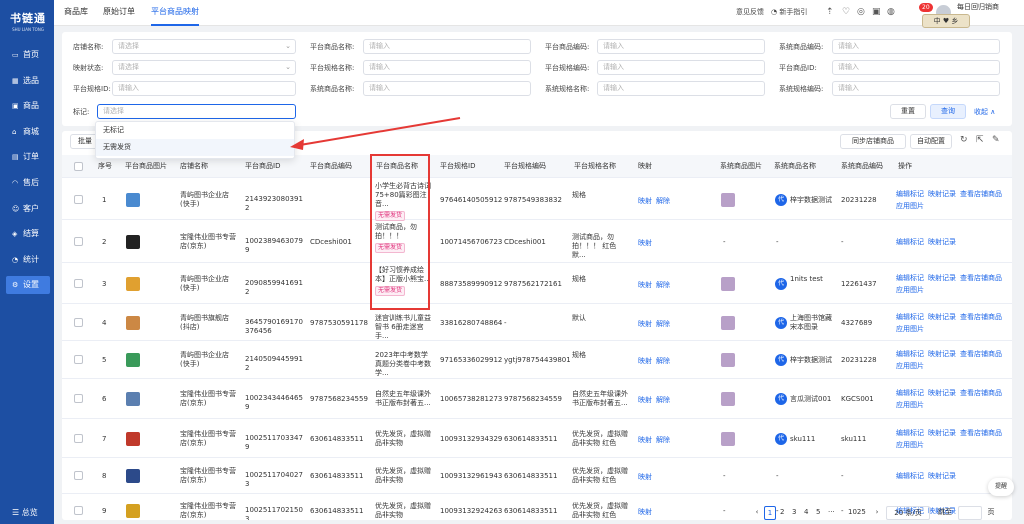  I want to click on collapse-link: 收起 ∧, so click(984, 112).